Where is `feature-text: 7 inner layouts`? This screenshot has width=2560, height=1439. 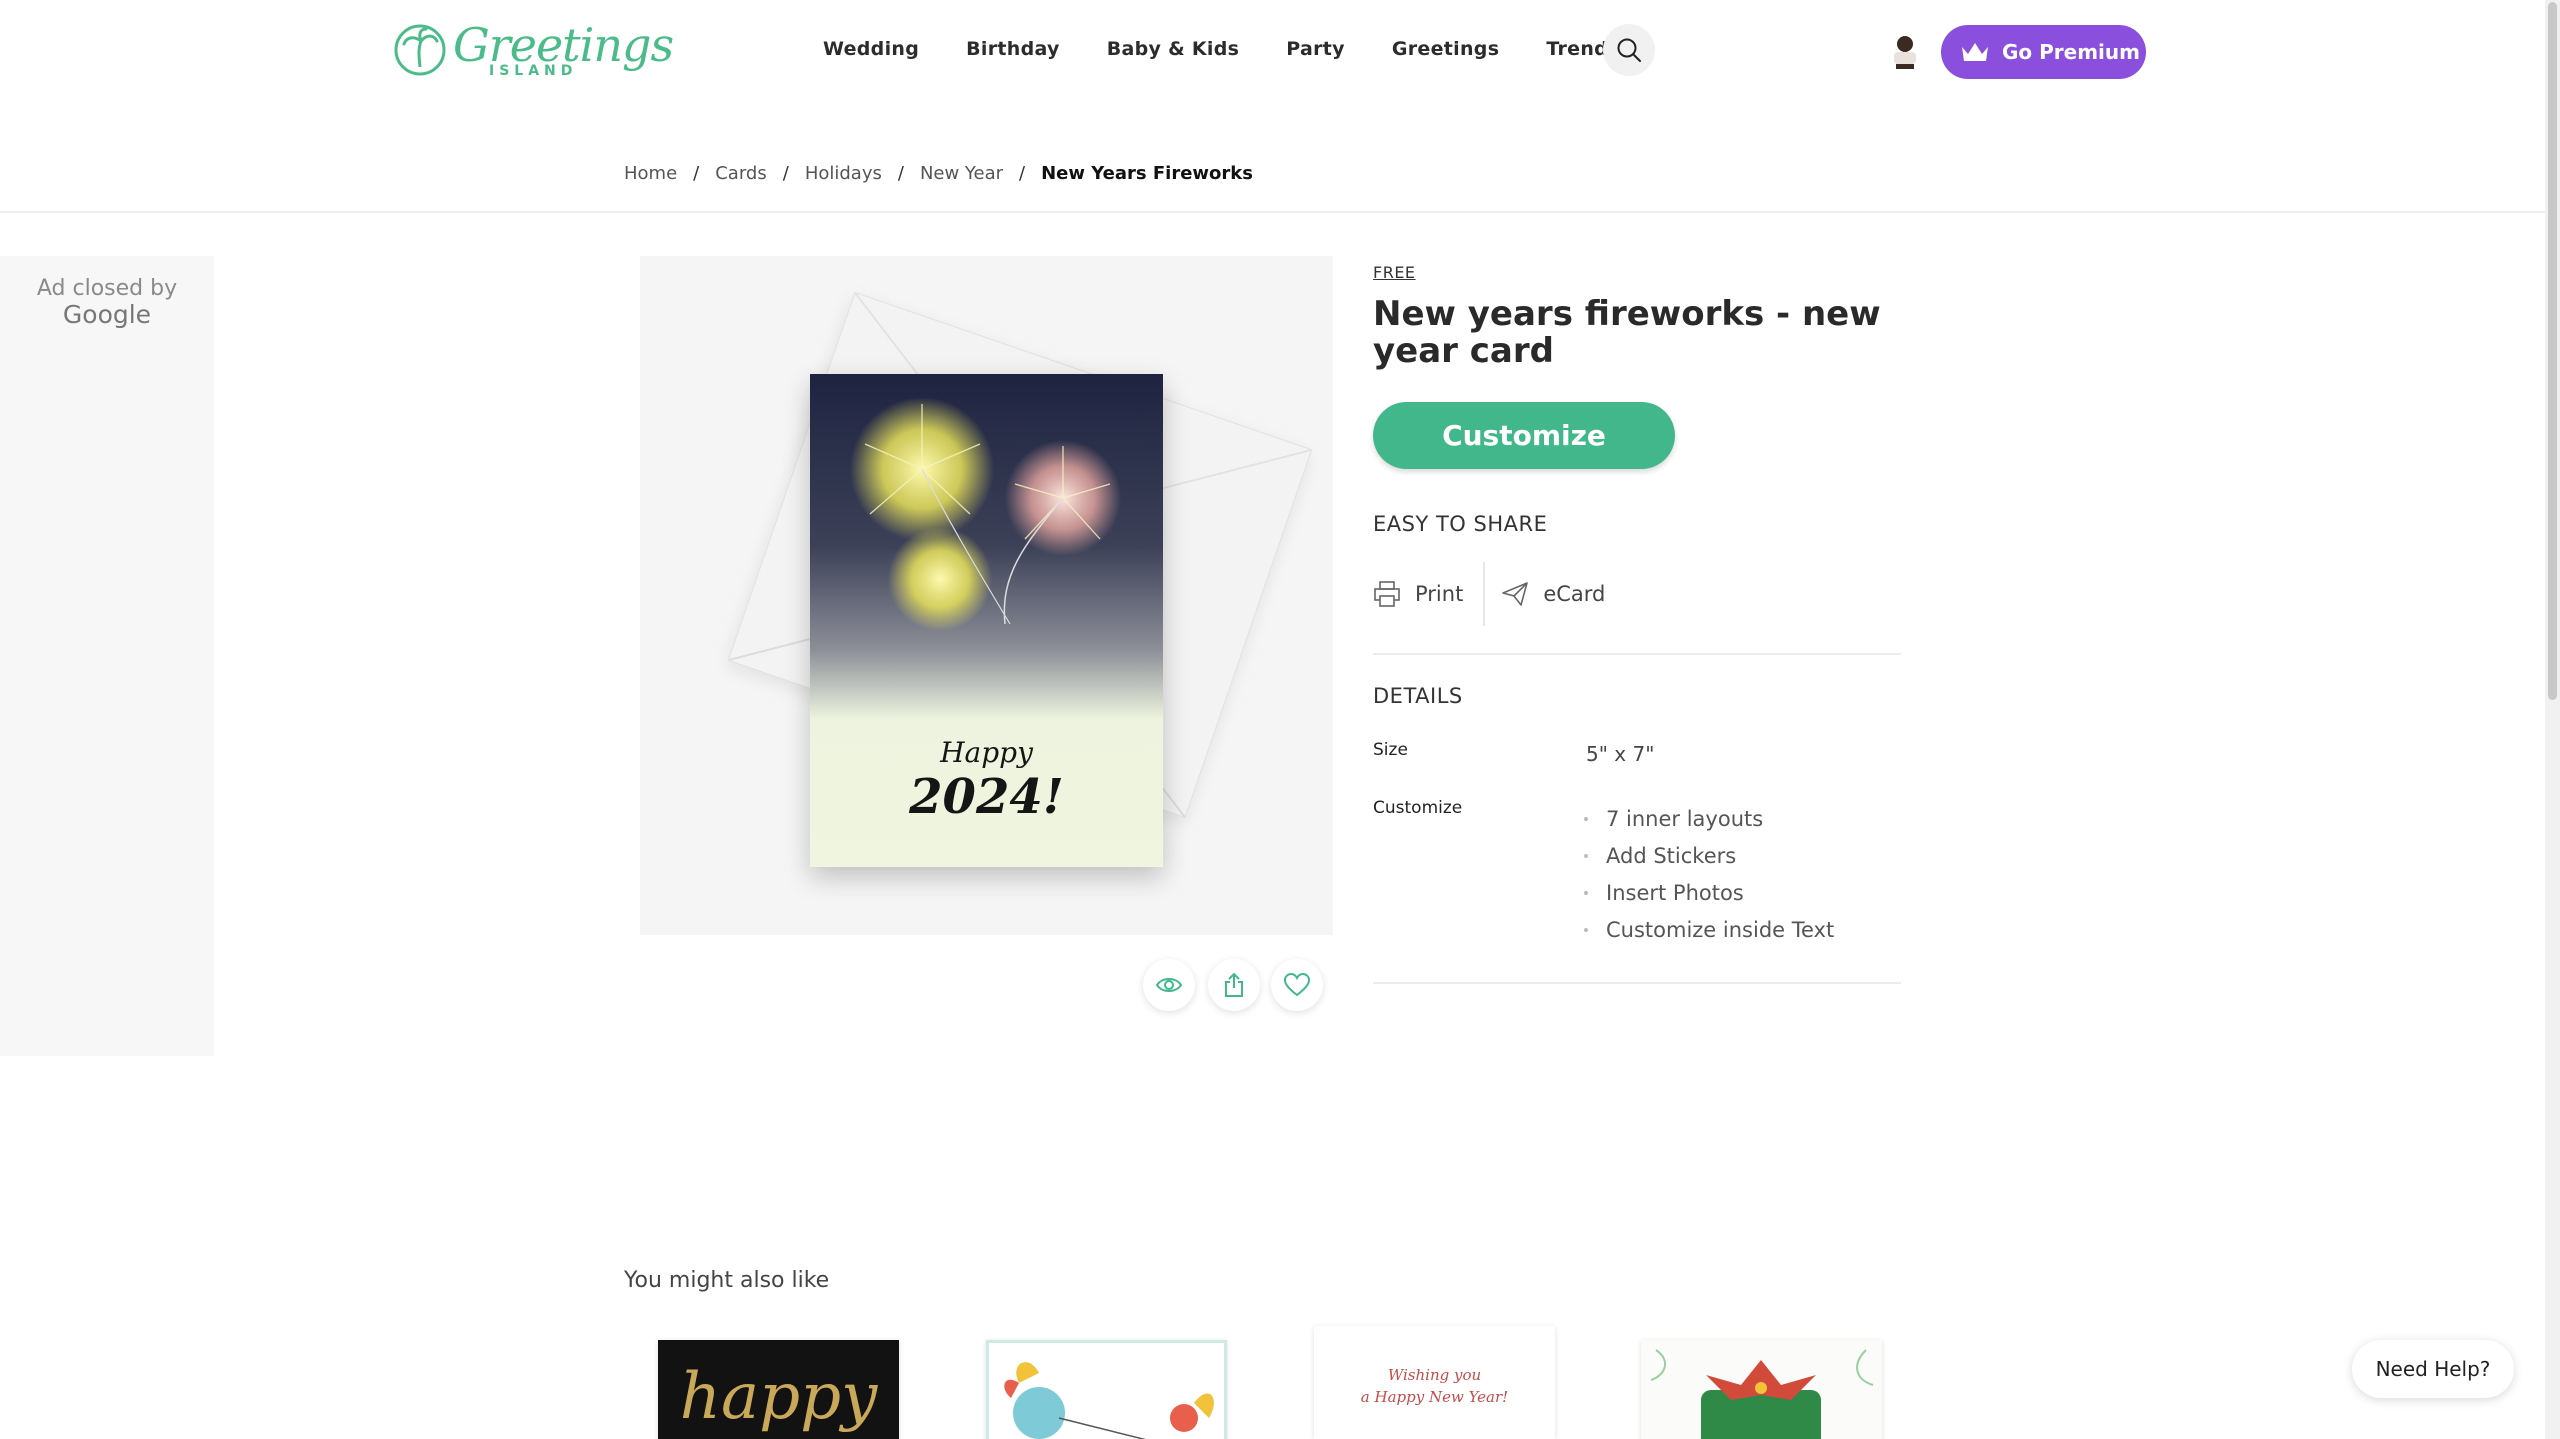 feature-text: 7 inner layouts is located at coordinates (1685, 818).